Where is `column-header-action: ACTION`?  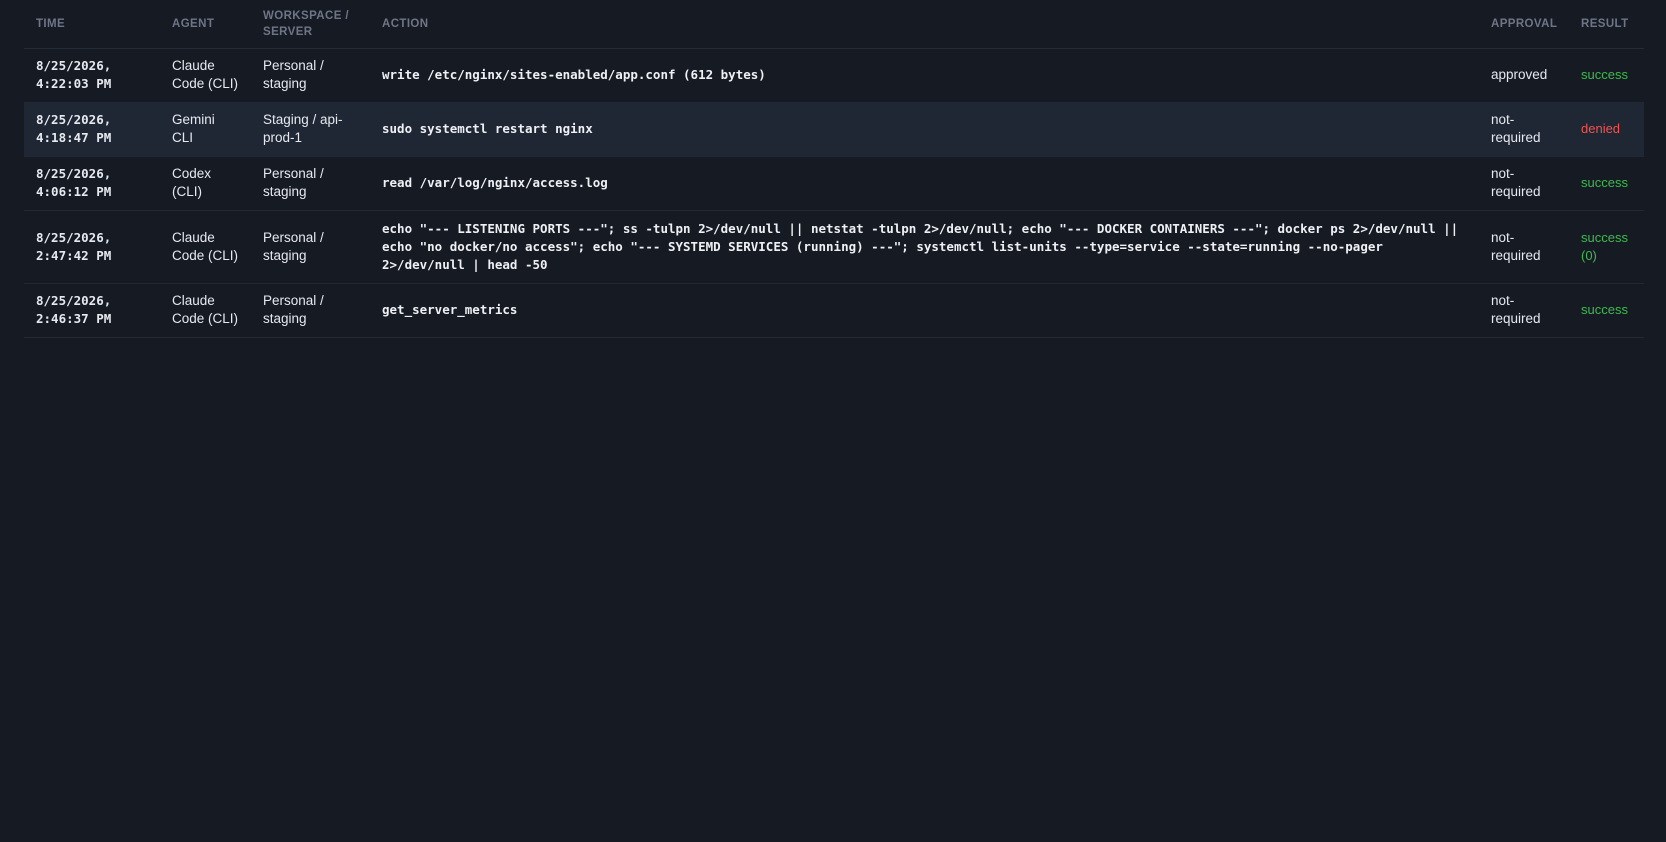 column-header-action: ACTION is located at coordinates (924, 24).